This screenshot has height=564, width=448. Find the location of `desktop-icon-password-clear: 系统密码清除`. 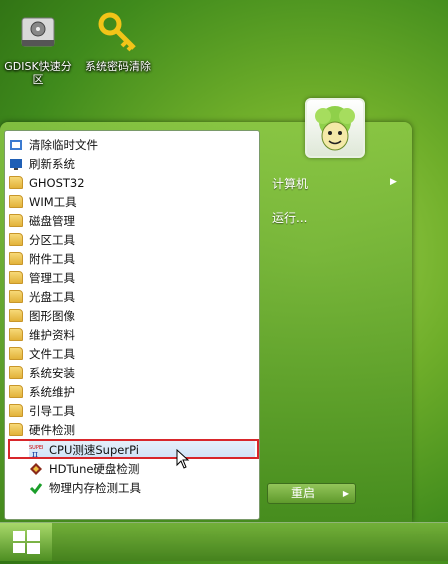

desktop-icon-password-clear: 系统密码清除 is located at coordinates (118, 41).